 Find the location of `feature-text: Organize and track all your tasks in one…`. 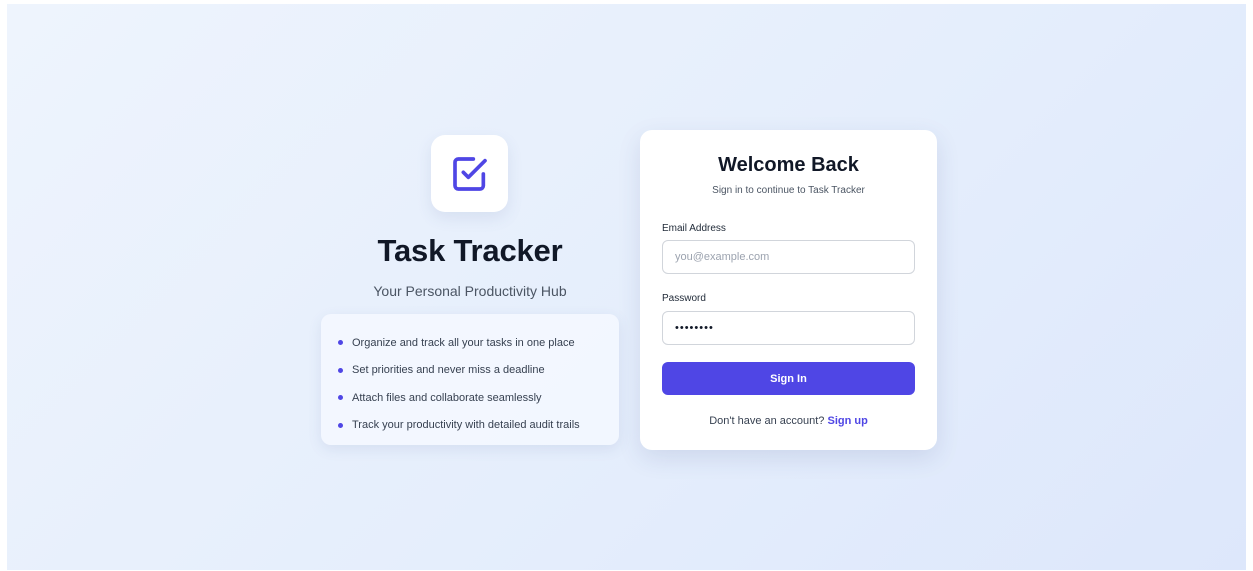

feature-text: Organize and track all your tasks in one… is located at coordinates (463, 342).